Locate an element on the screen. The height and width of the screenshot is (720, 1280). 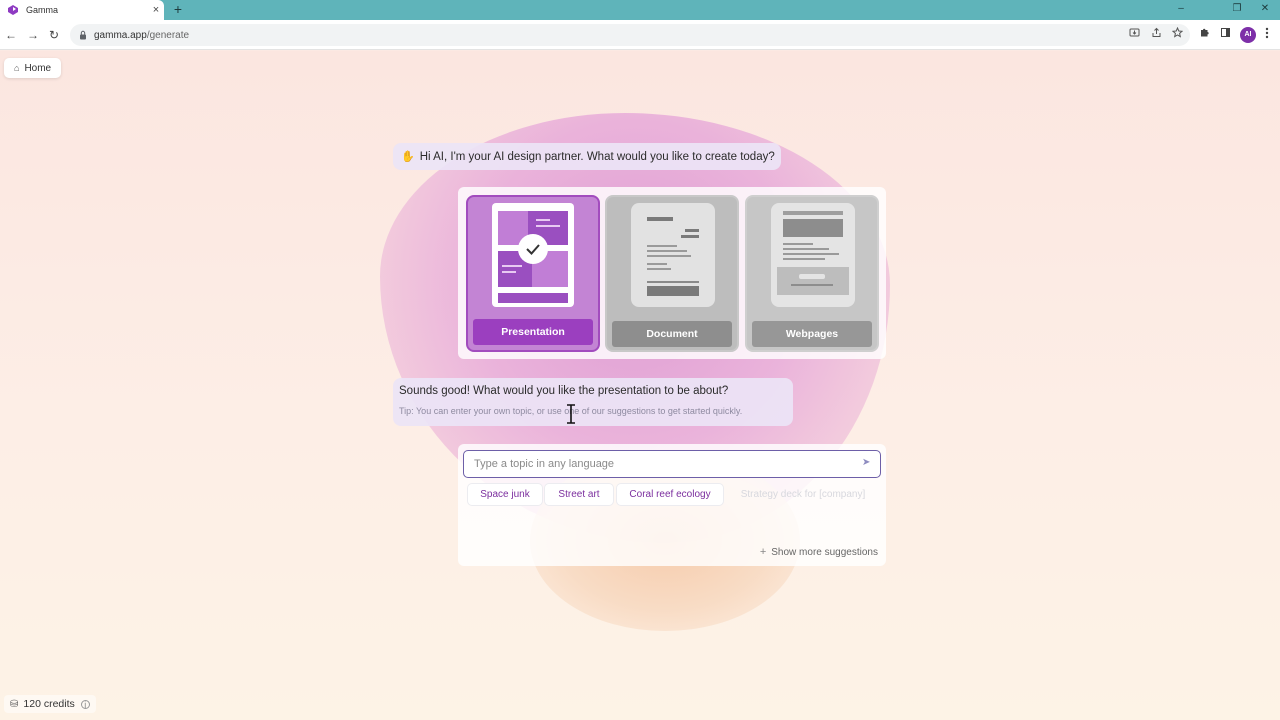
back-icon: ← is located at coordinates (11, 35).